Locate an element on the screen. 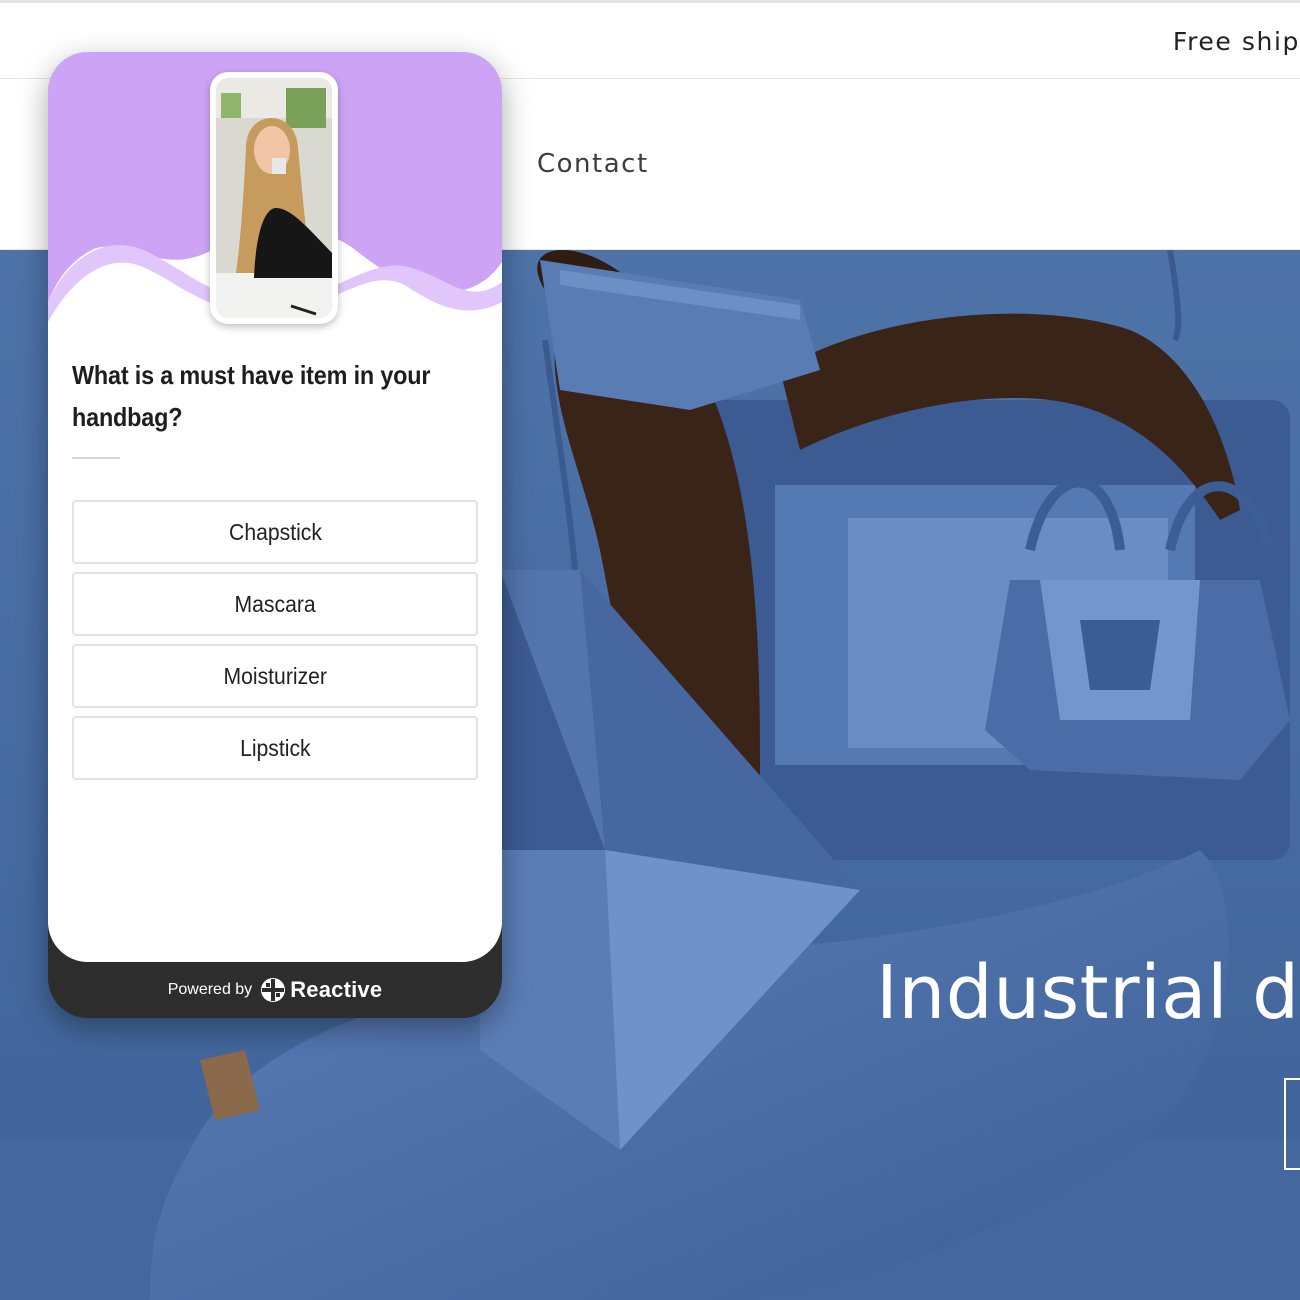 Image resolution: width=1300 pixels, height=1300 pixels. option-mascara-button: Mascara is located at coordinates (275, 604).